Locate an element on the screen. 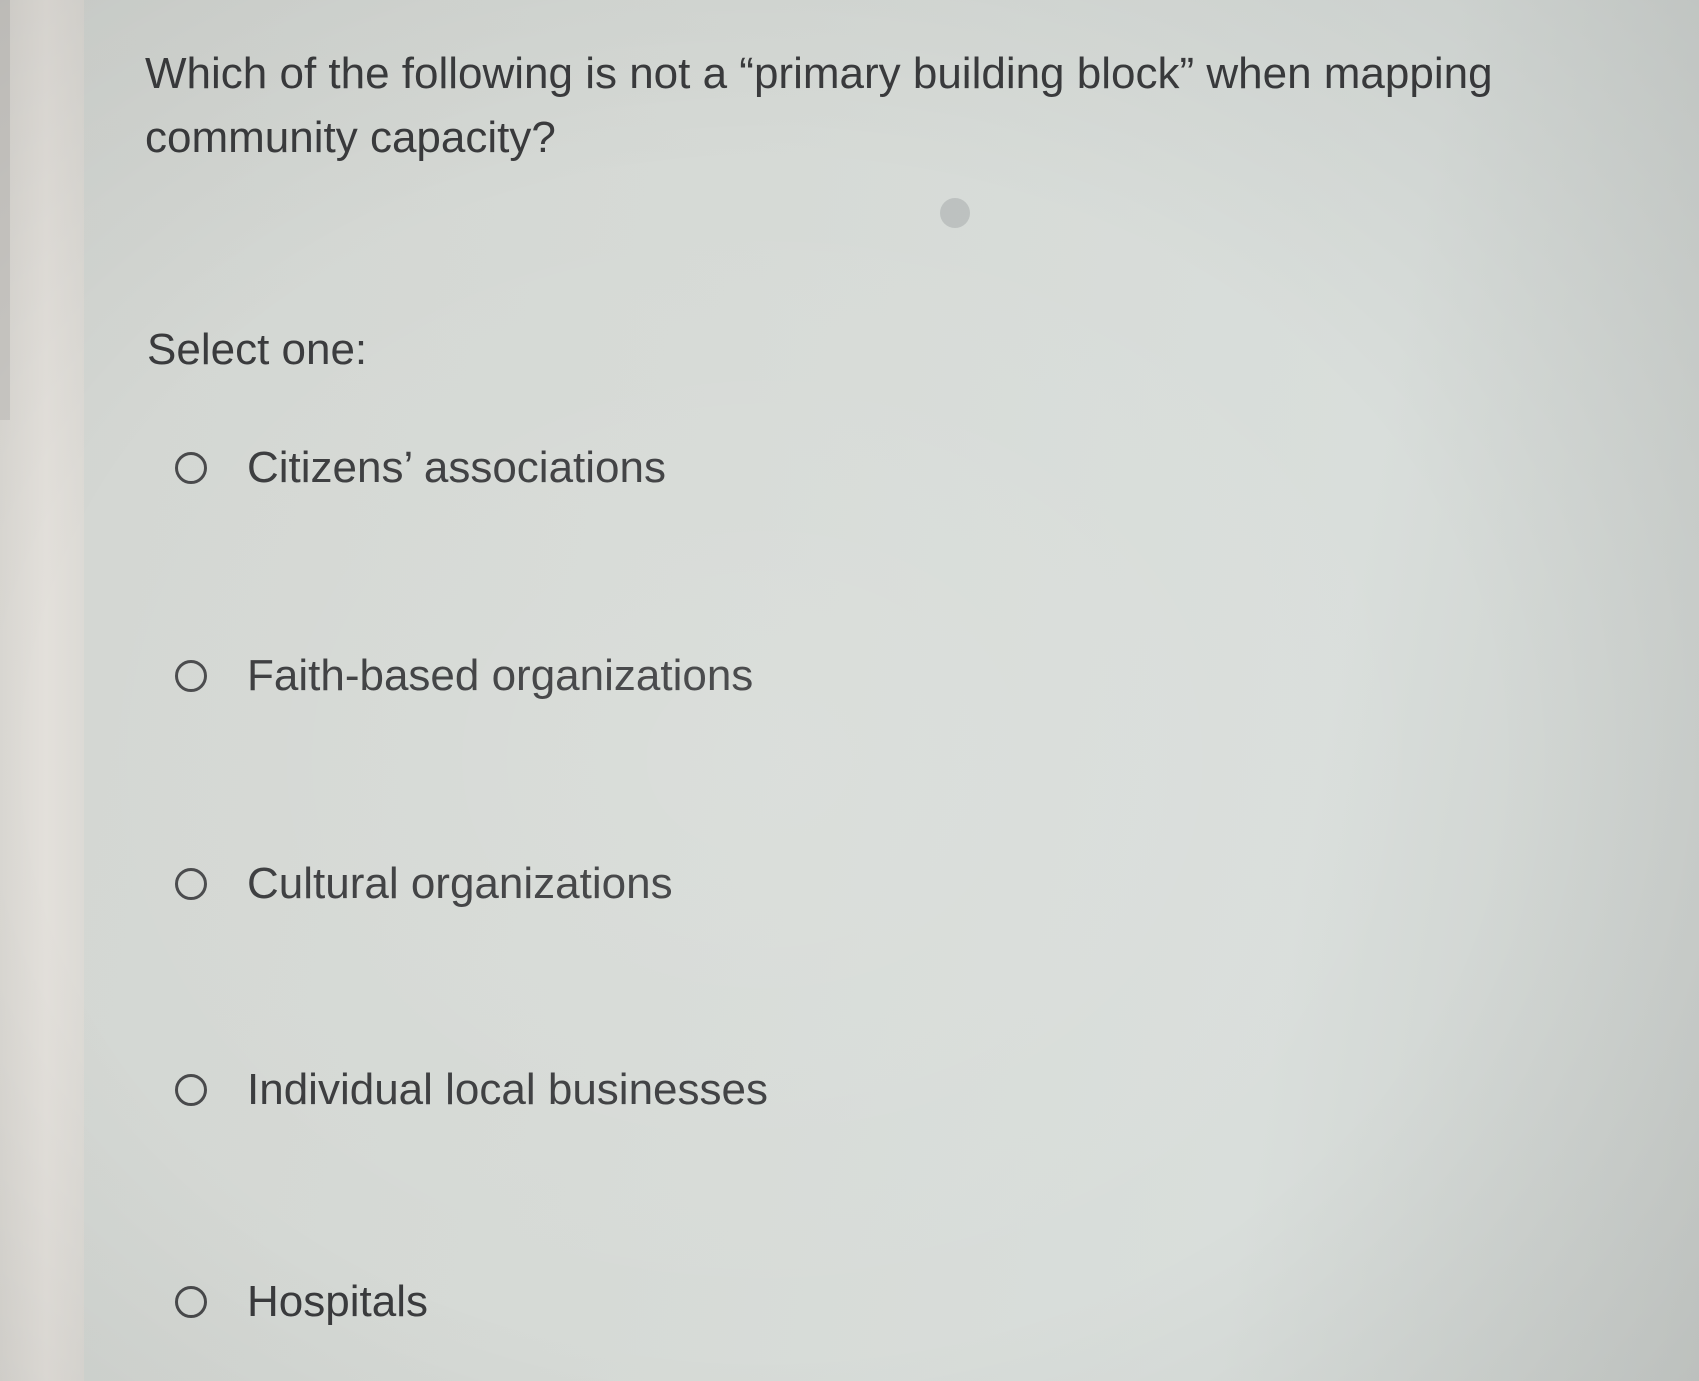 Image resolution: width=1699 pixels, height=1381 pixels. option-cultural-organizations: Cultural organizations is located at coordinates (424, 884).